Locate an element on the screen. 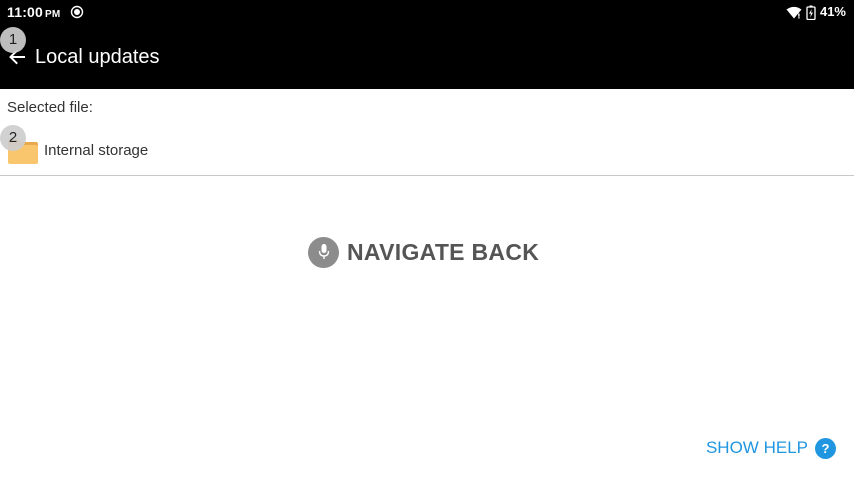 Image resolution: width=854 pixels, height=480 pixels. status-right-group: 41% is located at coordinates (816, 12).